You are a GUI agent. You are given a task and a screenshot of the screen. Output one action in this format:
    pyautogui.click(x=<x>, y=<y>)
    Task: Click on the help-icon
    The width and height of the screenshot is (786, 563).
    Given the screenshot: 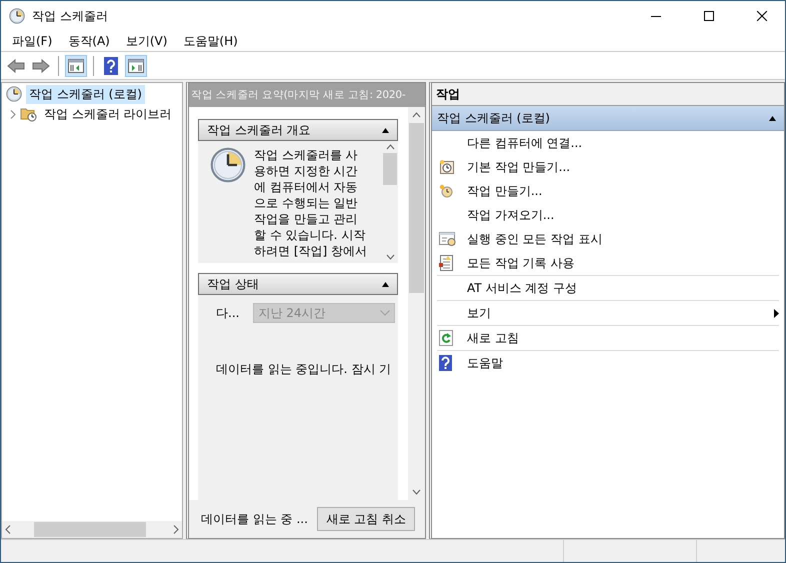 What is the action you would take?
    pyautogui.click(x=445, y=363)
    